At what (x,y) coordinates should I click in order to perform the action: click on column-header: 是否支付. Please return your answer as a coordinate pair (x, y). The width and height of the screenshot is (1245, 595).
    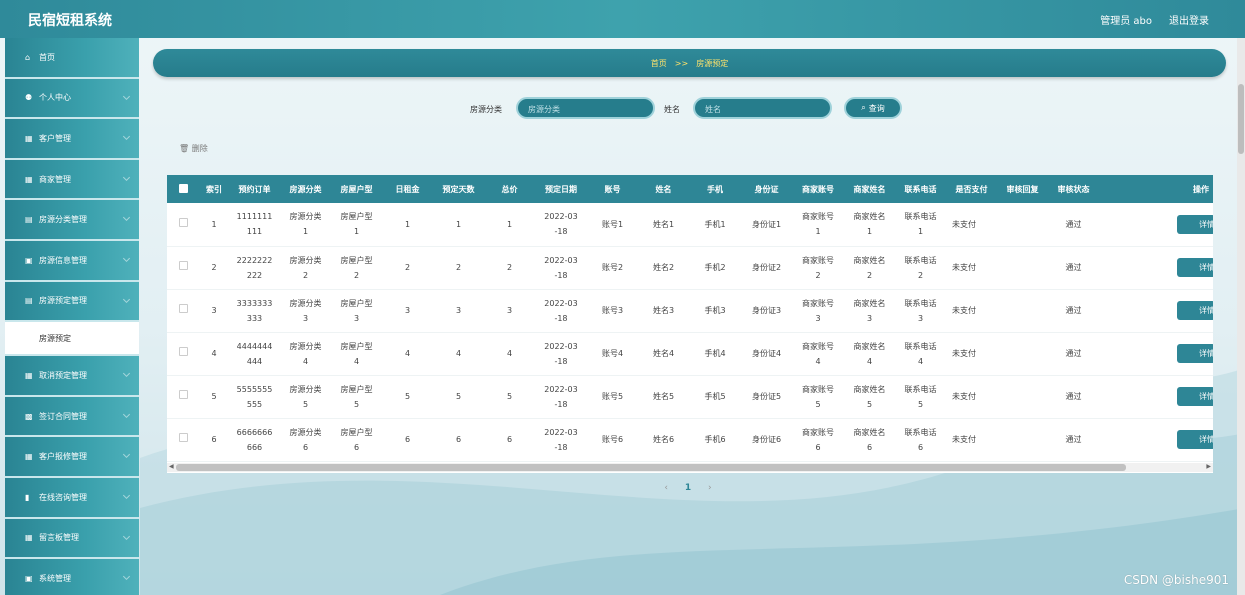
    Looking at the image, I should click on (971, 189).